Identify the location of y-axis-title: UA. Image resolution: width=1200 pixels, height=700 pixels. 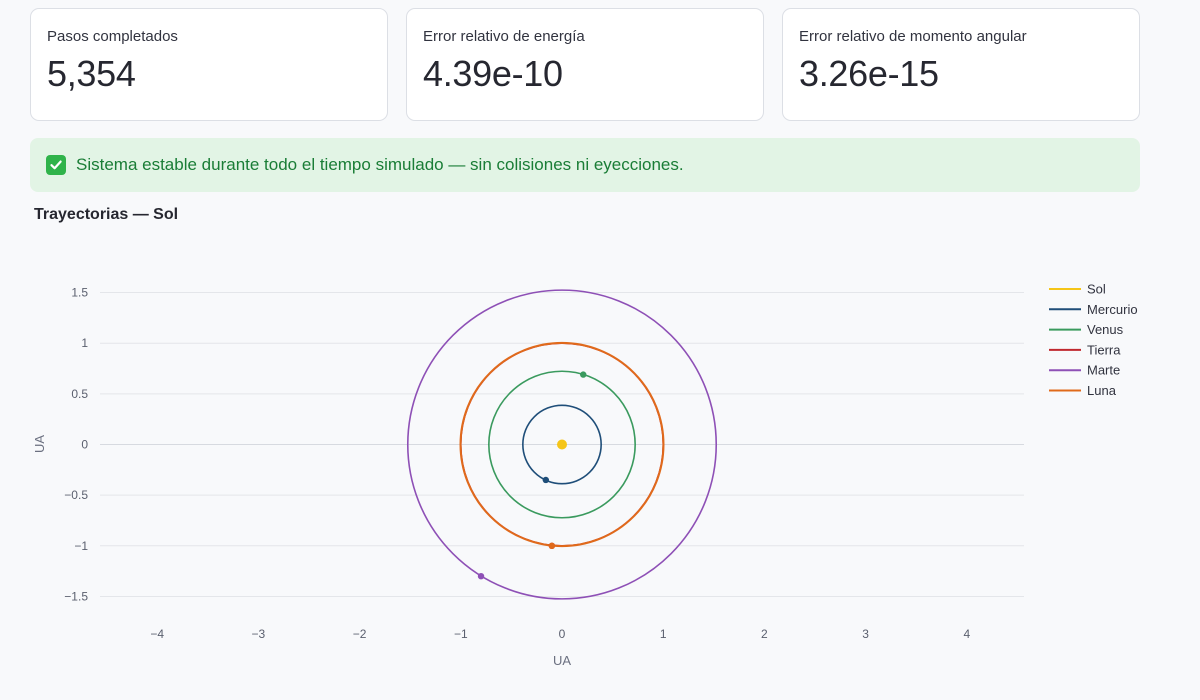
(39, 444).